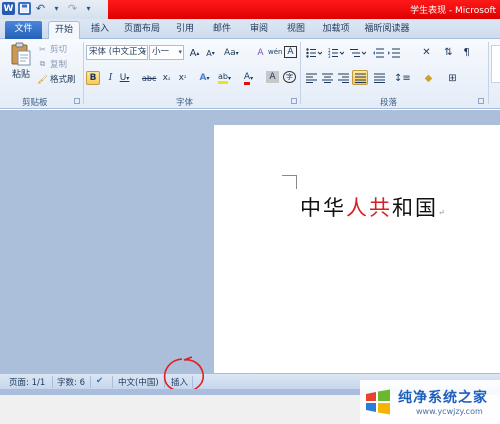  Describe the element at coordinates (259, 30) in the screenshot. I see `tab-review: 审阅` at that location.